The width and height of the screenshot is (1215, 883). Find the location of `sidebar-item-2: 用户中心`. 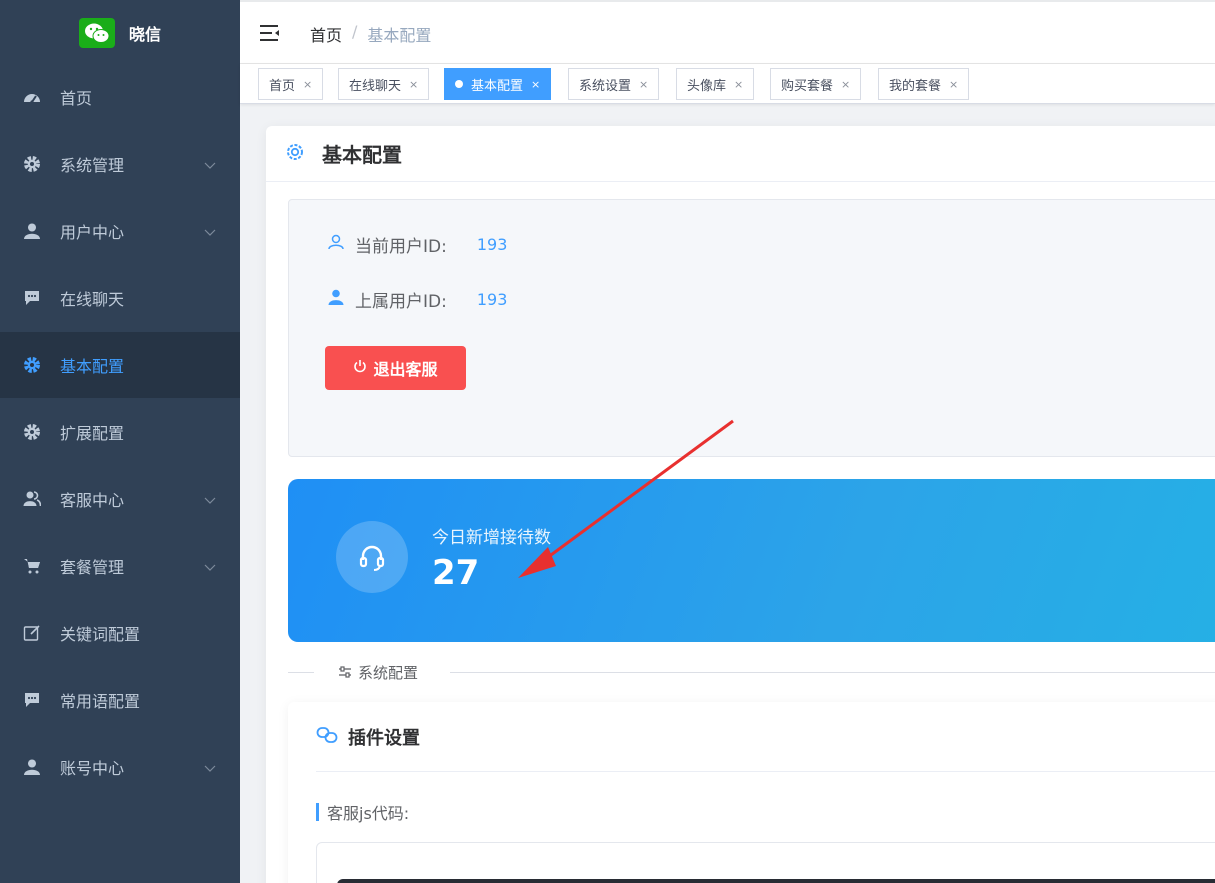

sidebar-item-2: 用户中心 is located at coordinates (120, 231).